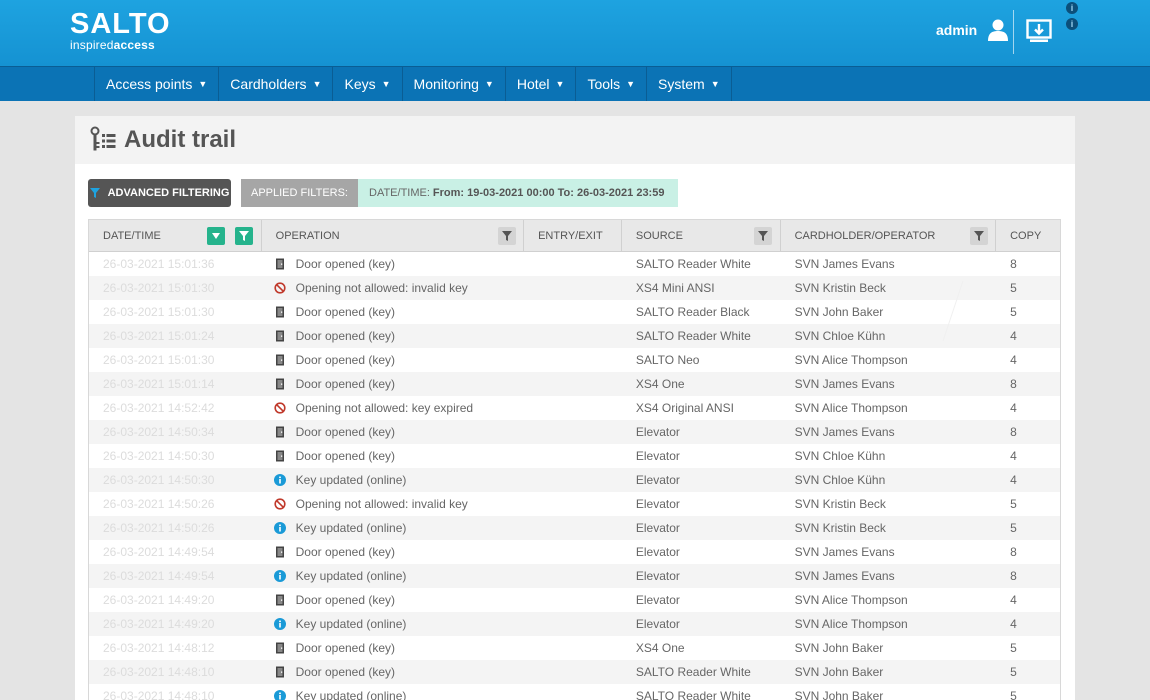 This screenshot has height=700, width=1150. Describe the element at coordinates (276, 84) in the screenshot. I see `nav-cardholders: Cardholders ▼` at that location.